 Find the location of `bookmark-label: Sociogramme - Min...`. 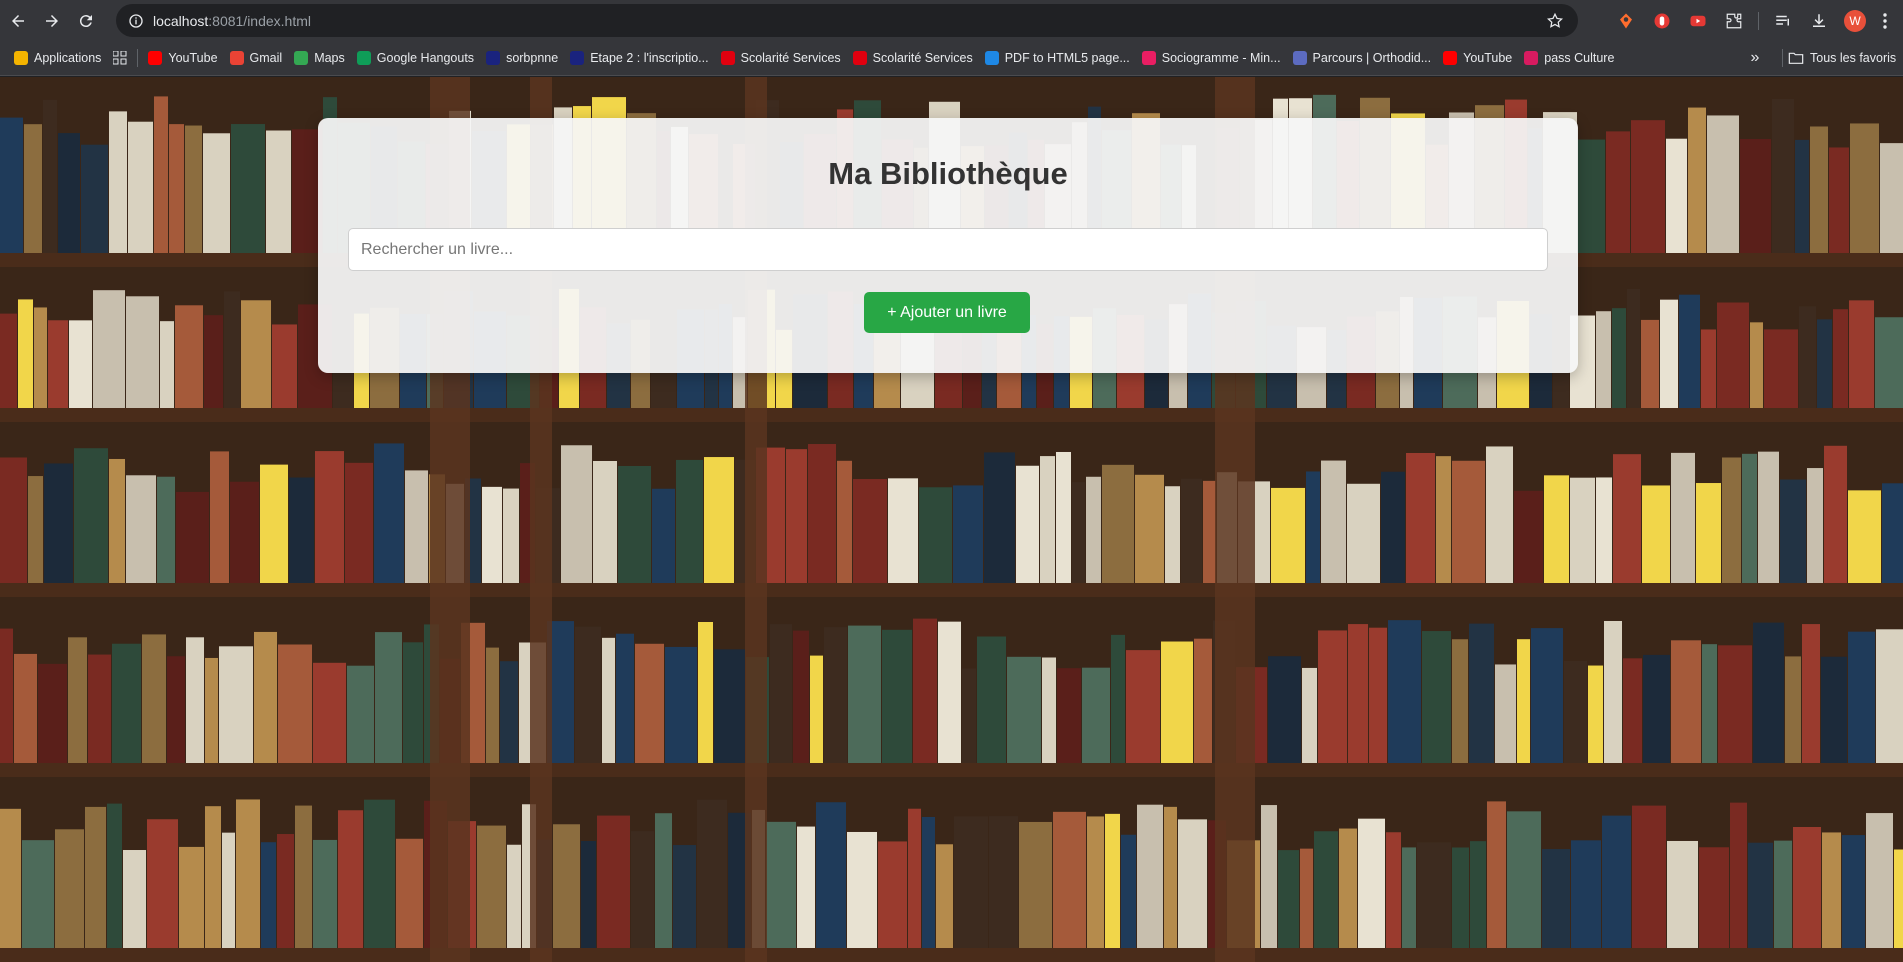

bookmark-label: Sociogramme - Min... is located at coordinates (1221, 58).